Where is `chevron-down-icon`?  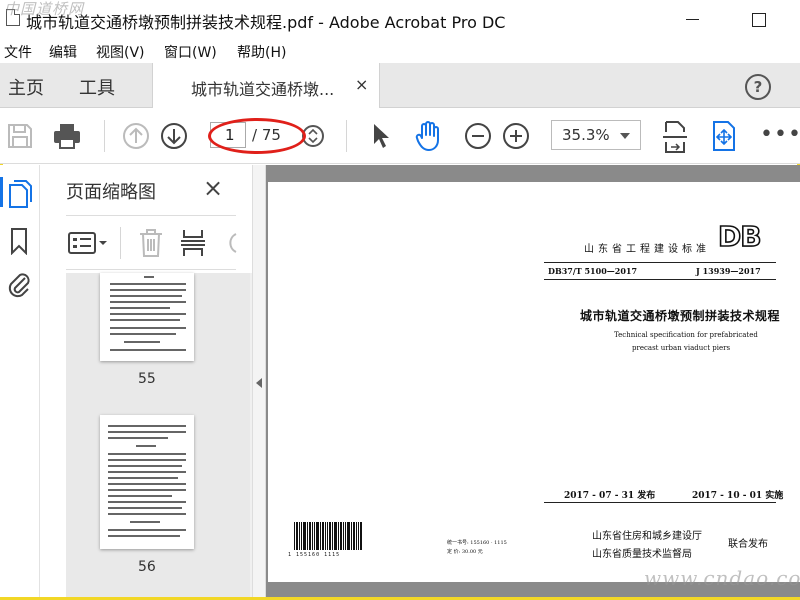 chevron-down-icon is located at coordinates (625, 136).